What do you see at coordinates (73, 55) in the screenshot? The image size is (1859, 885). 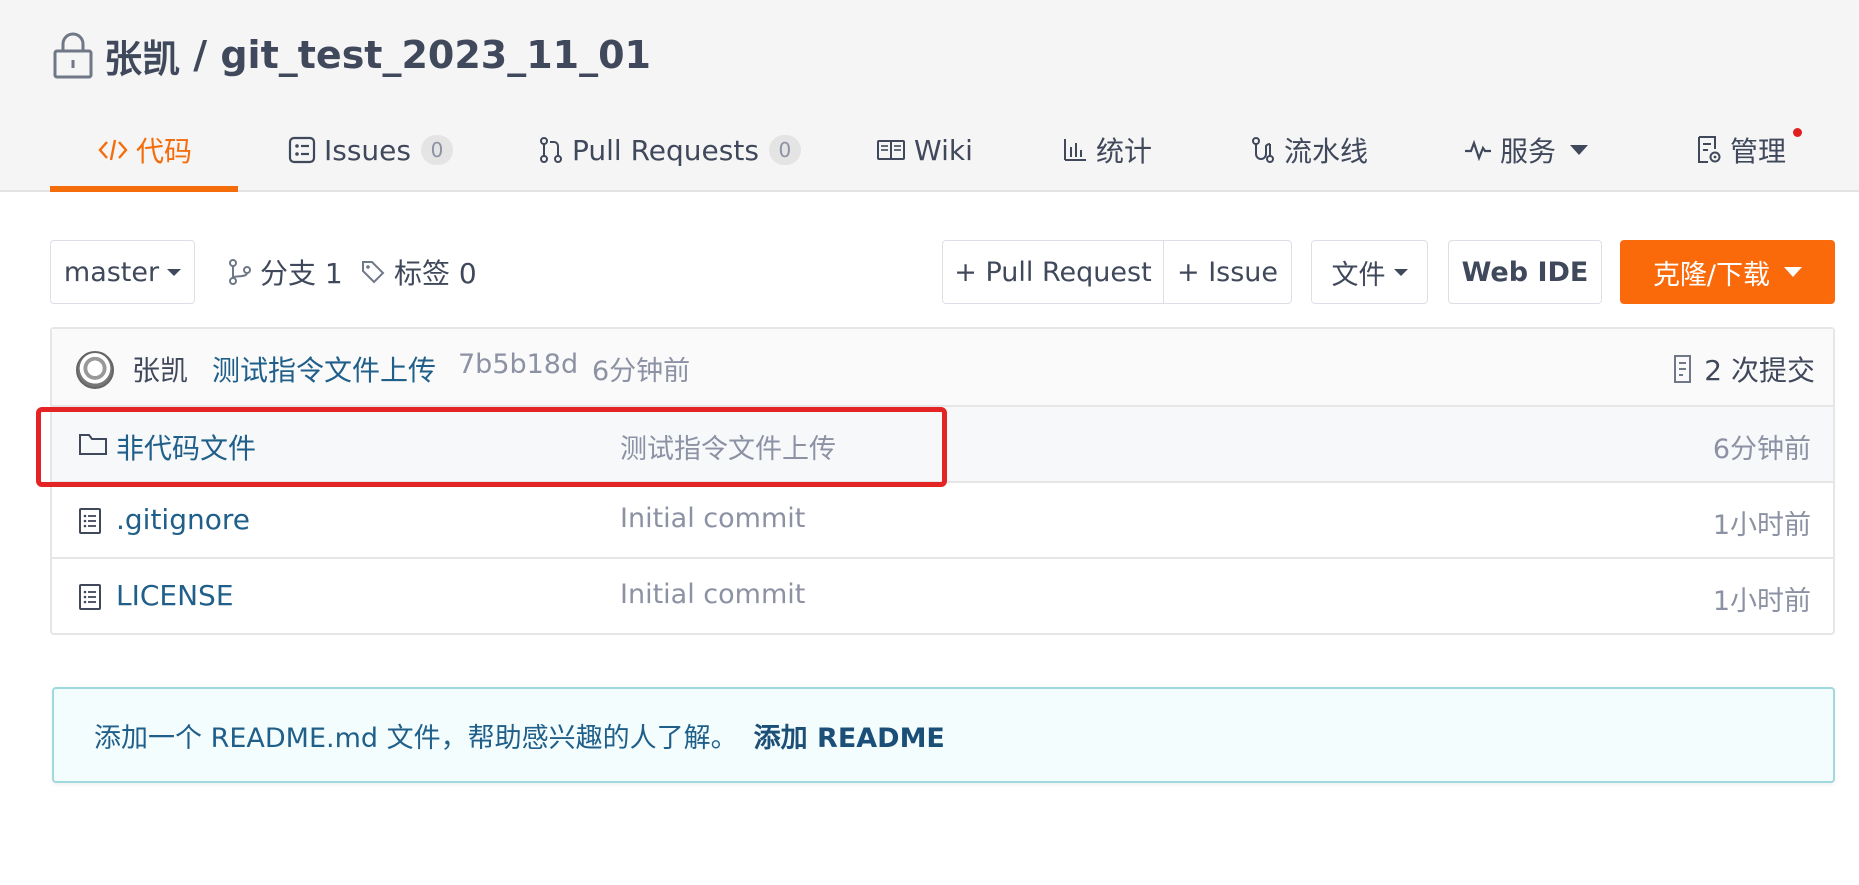 I see `lock-icon` at bounding box center [73, 55].